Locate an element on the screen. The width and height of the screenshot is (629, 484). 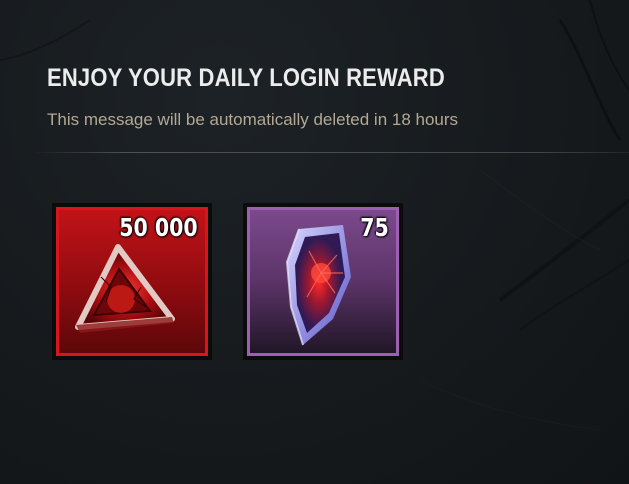
reward-amount: 75 is located at coordinates (374, 227).